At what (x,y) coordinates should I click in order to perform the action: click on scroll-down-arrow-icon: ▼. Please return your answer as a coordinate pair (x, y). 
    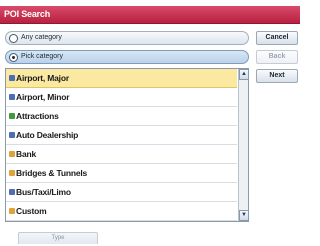
    Looking at the image, I should click on (243, 215).